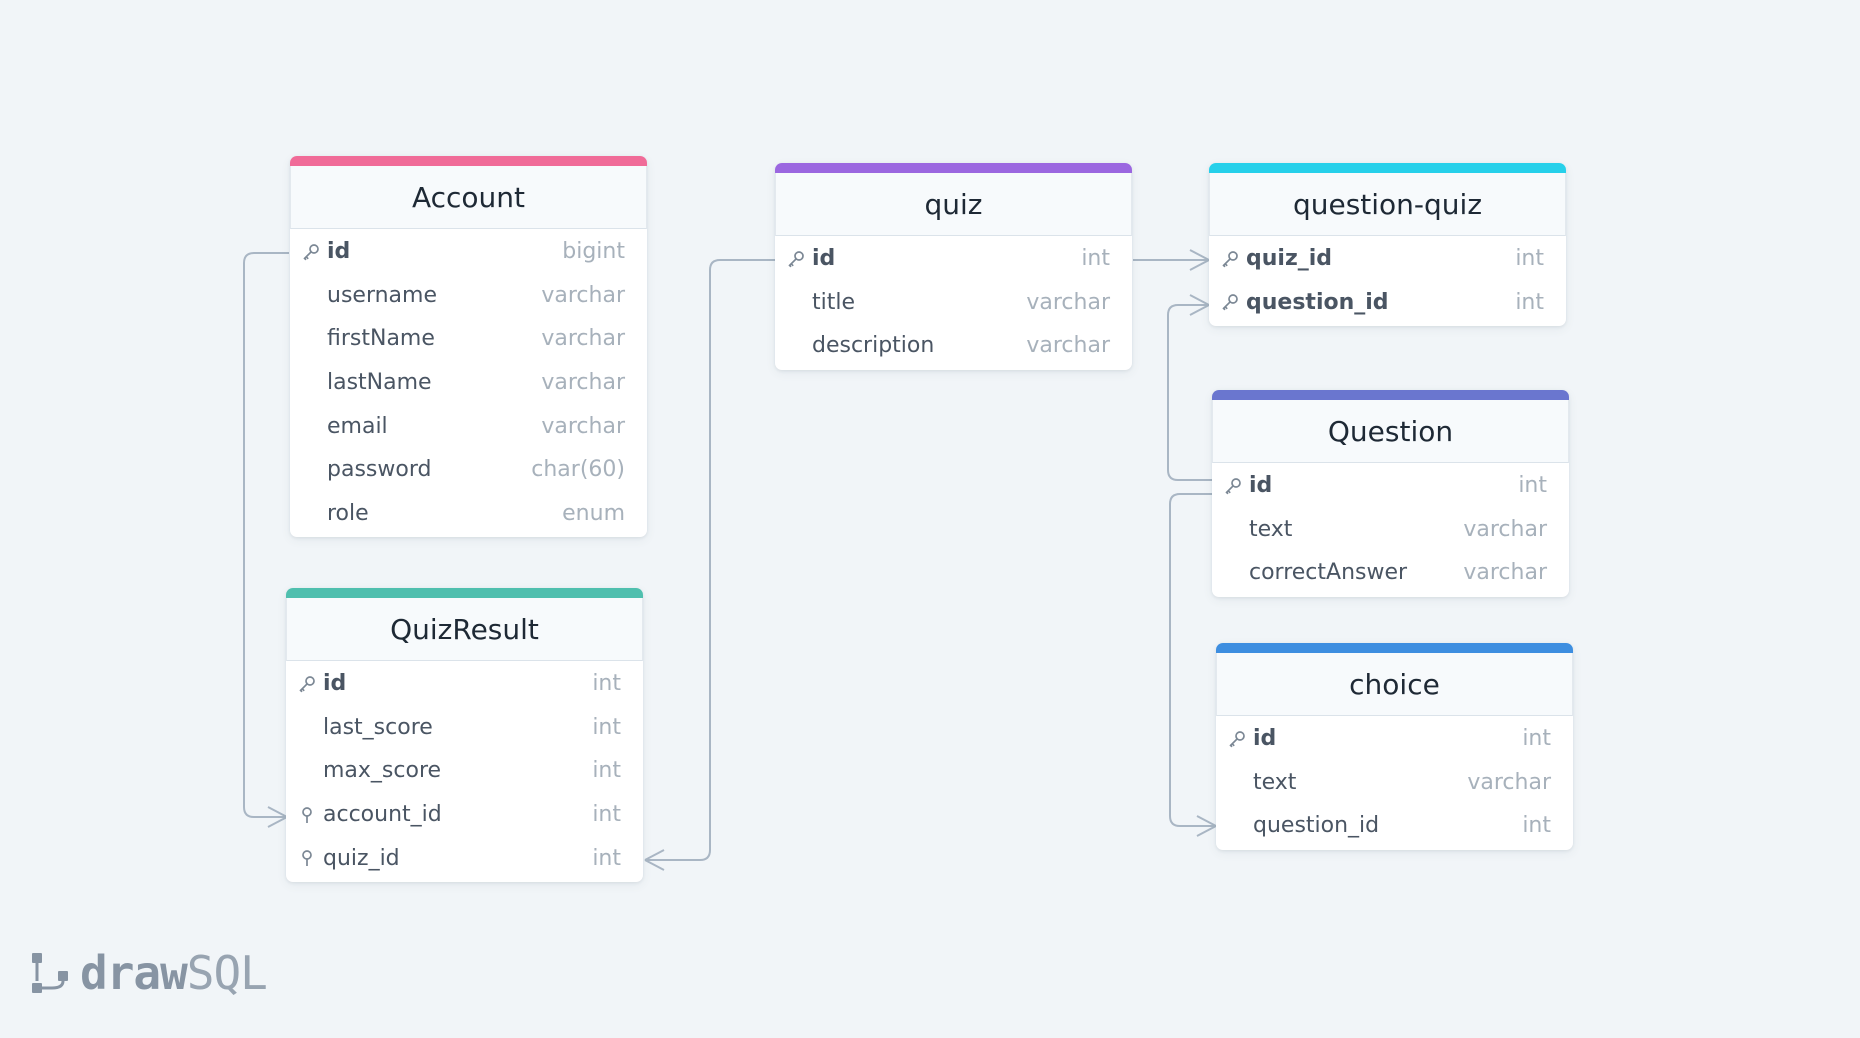 This screenshot has width=1860, height=1038. I want to click on field-row: password char(60), so click(468, 470).